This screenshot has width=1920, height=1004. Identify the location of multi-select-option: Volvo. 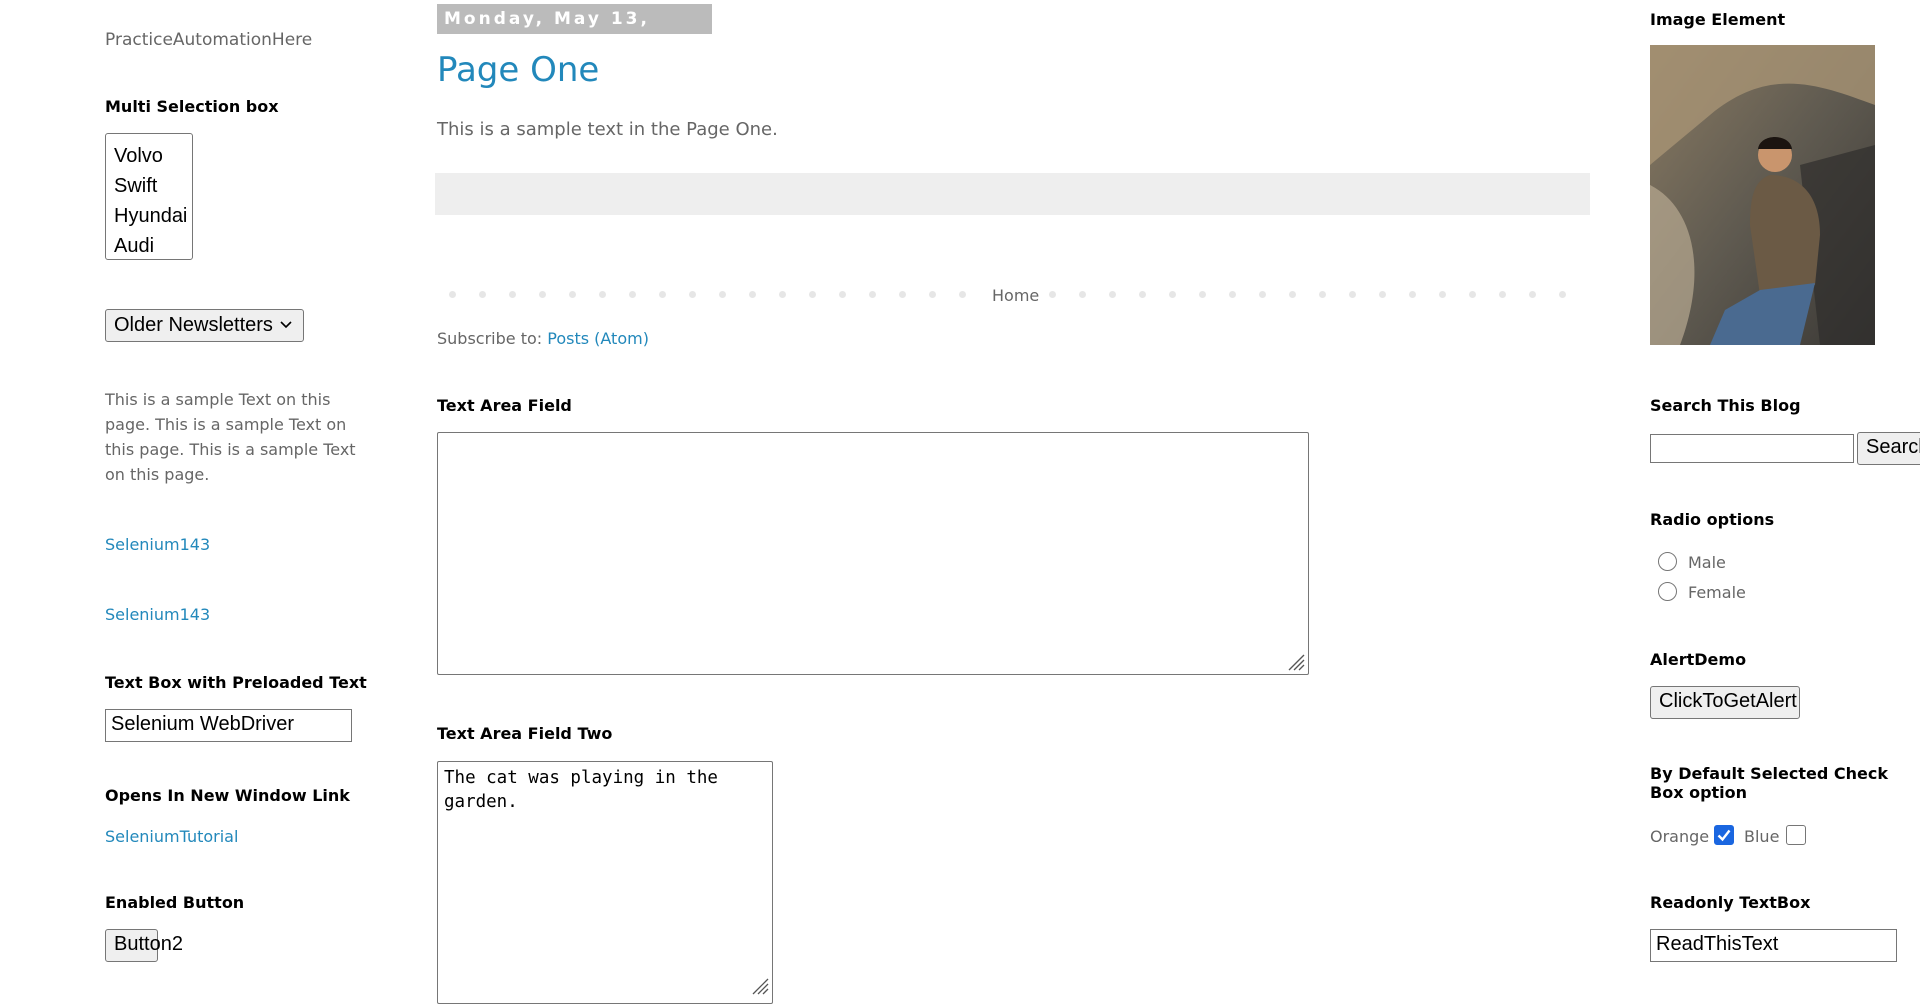
(149, 156).